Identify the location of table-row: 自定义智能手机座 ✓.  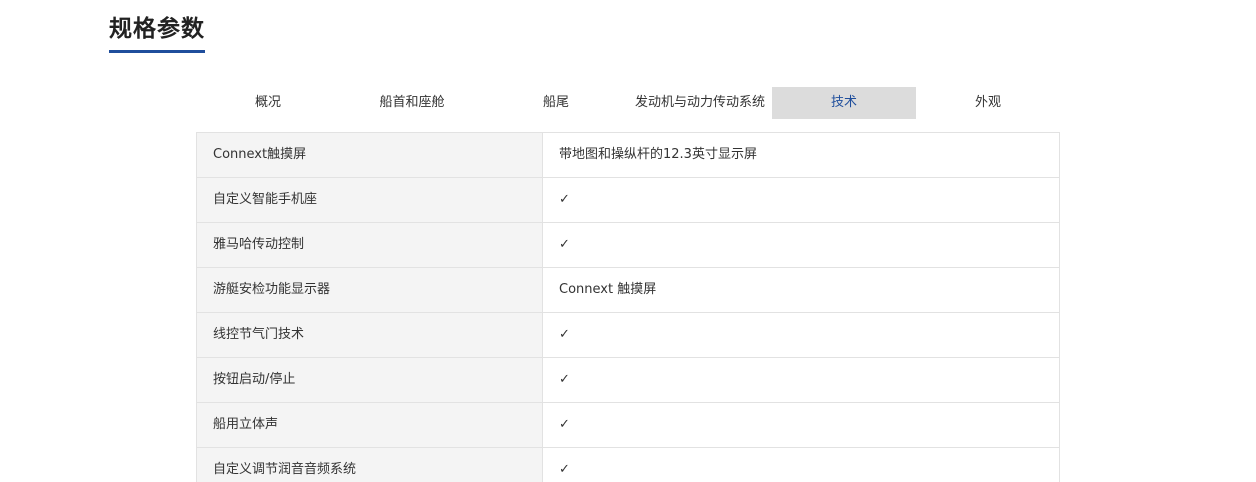
(628, 200).